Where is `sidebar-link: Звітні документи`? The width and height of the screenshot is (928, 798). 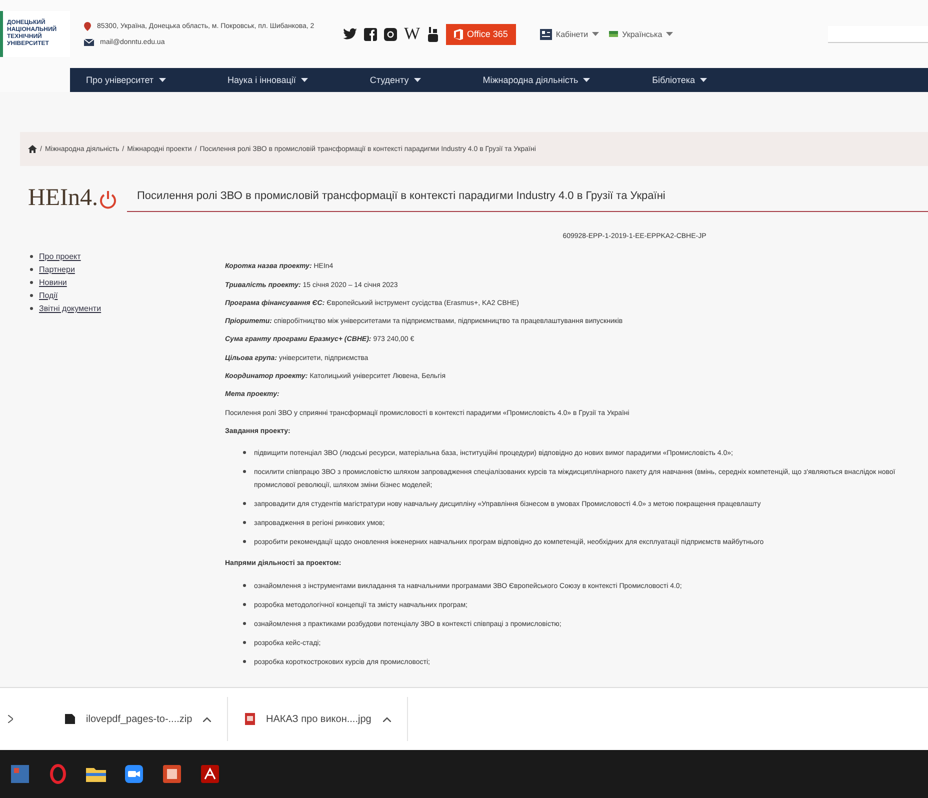
sidebar-link: Звітні документи is located at coordinates (70, 308).